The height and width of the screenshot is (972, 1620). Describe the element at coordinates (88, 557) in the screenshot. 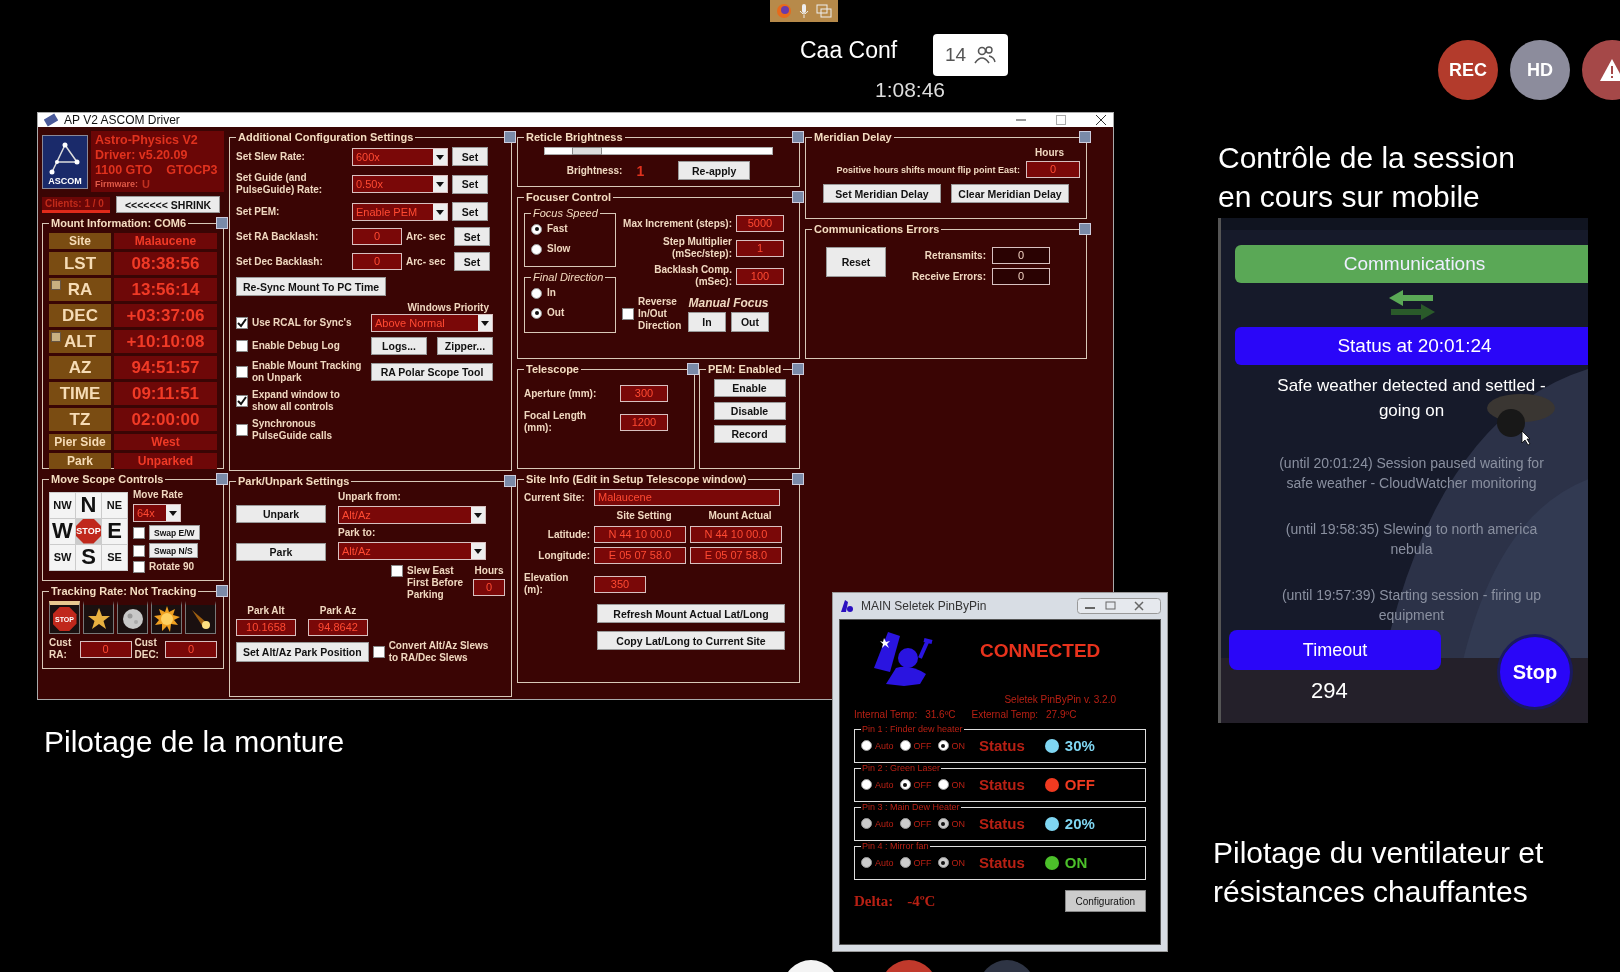

I see `direction-button: S` at that location.